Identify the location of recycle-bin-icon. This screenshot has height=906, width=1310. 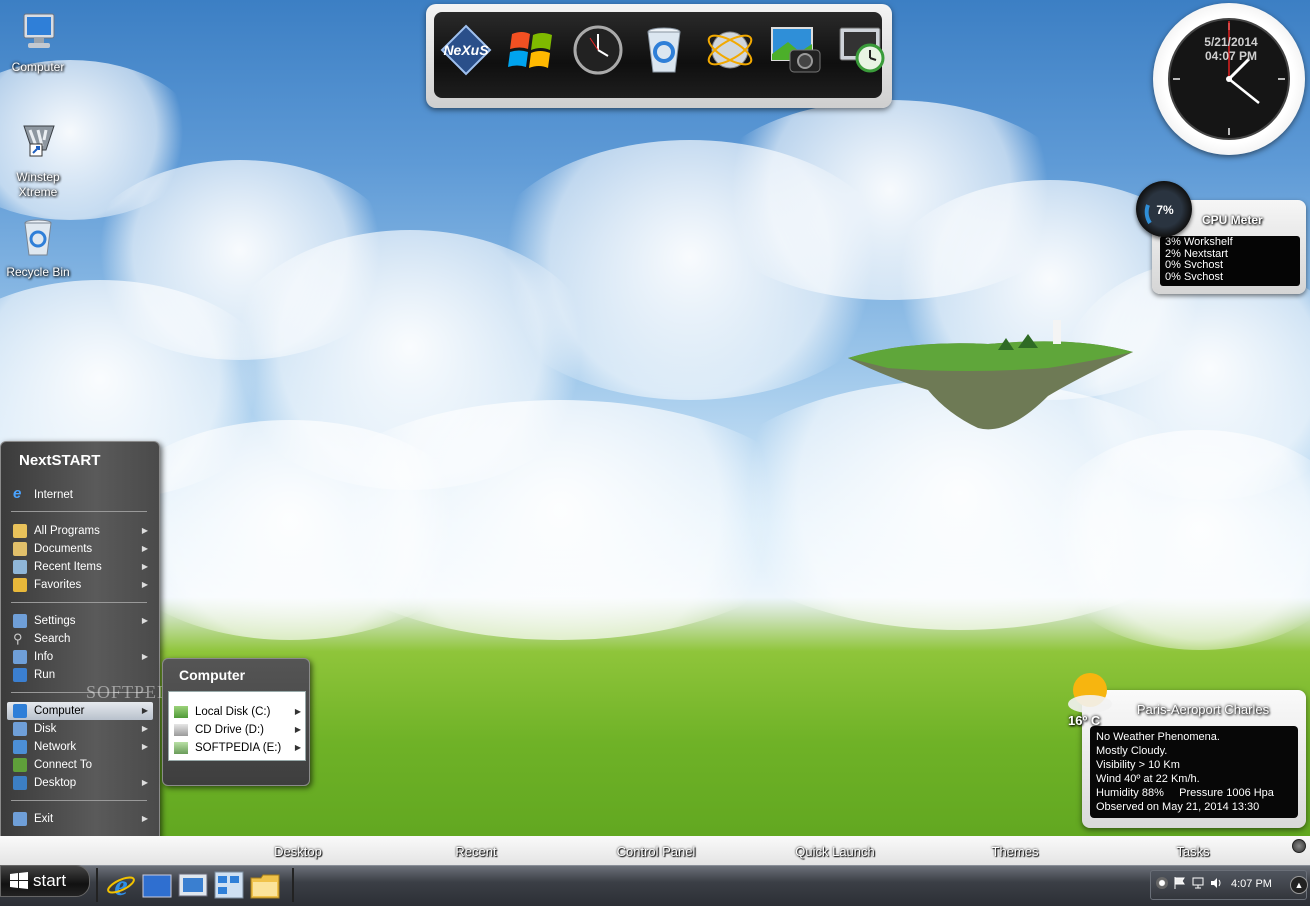
(664, 50).